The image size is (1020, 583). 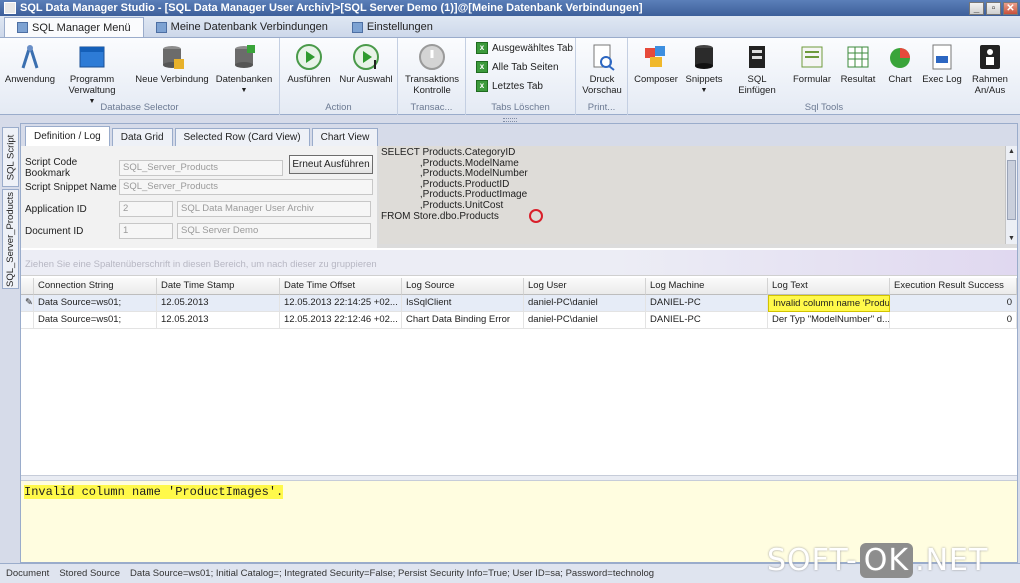 What do you see at coordinates (146, 209) in the screenshot?
I see `application-id-field: 2` at bounding box center [146, 209].